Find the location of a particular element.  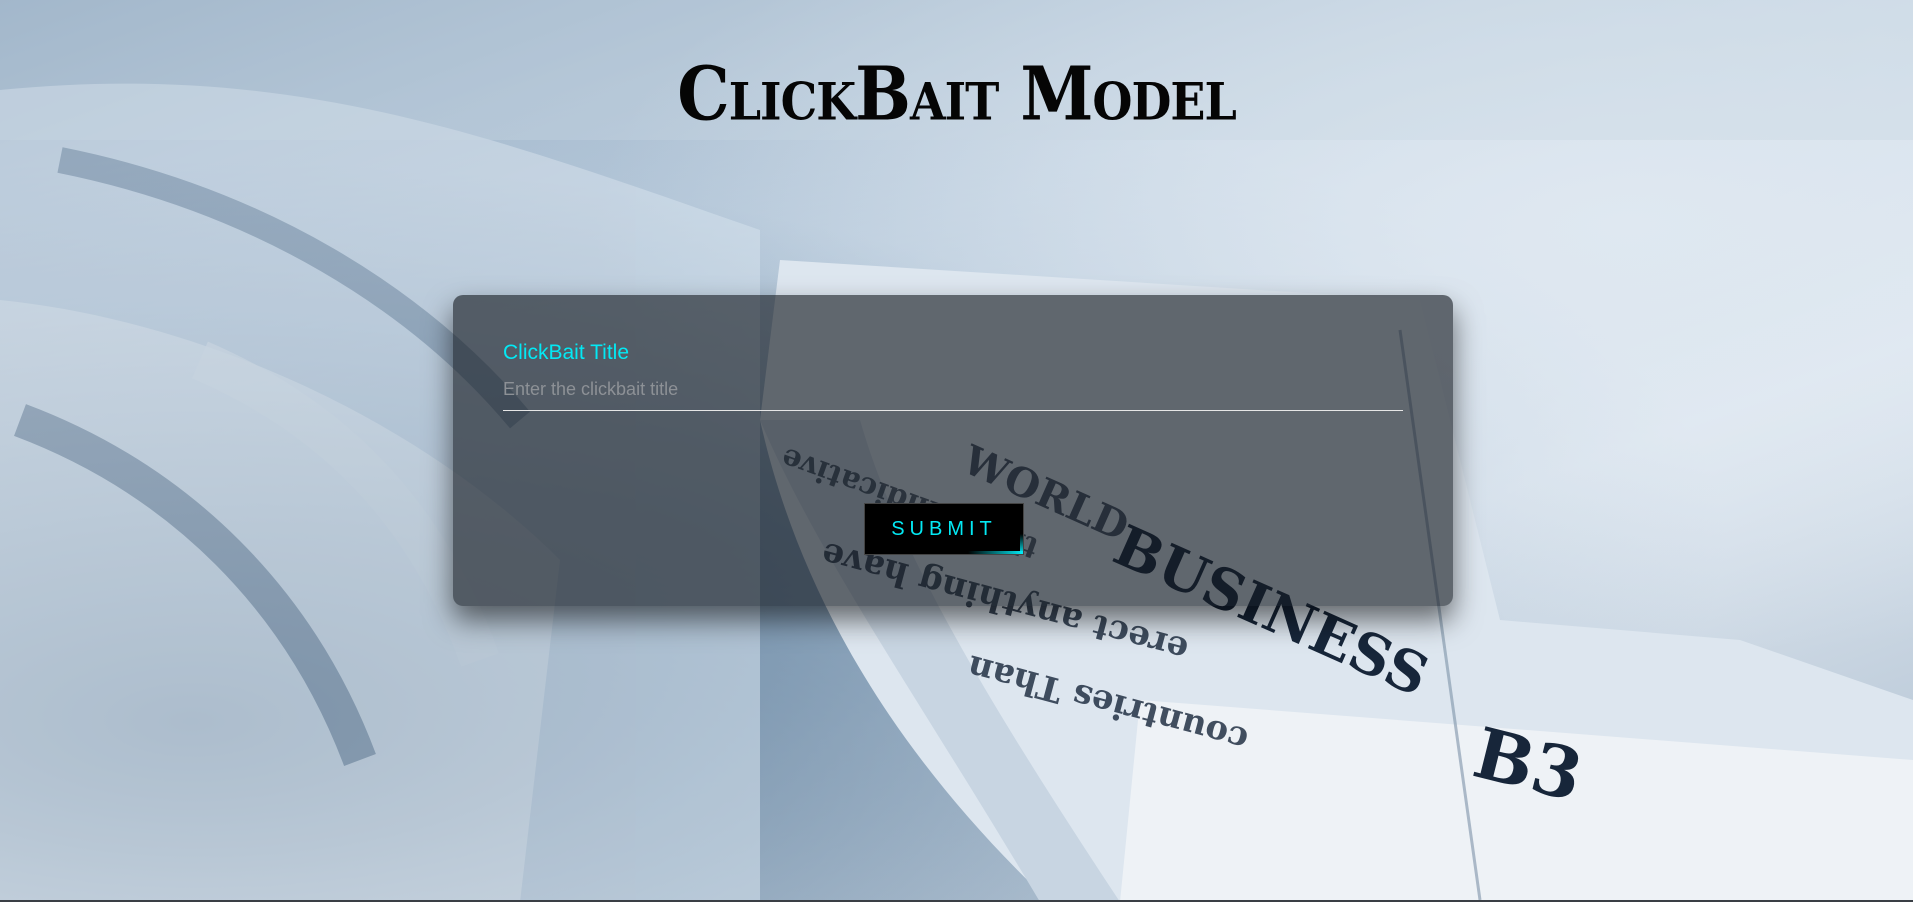

submit-button-label: SUBMIT is located at coordinates (944, 529).